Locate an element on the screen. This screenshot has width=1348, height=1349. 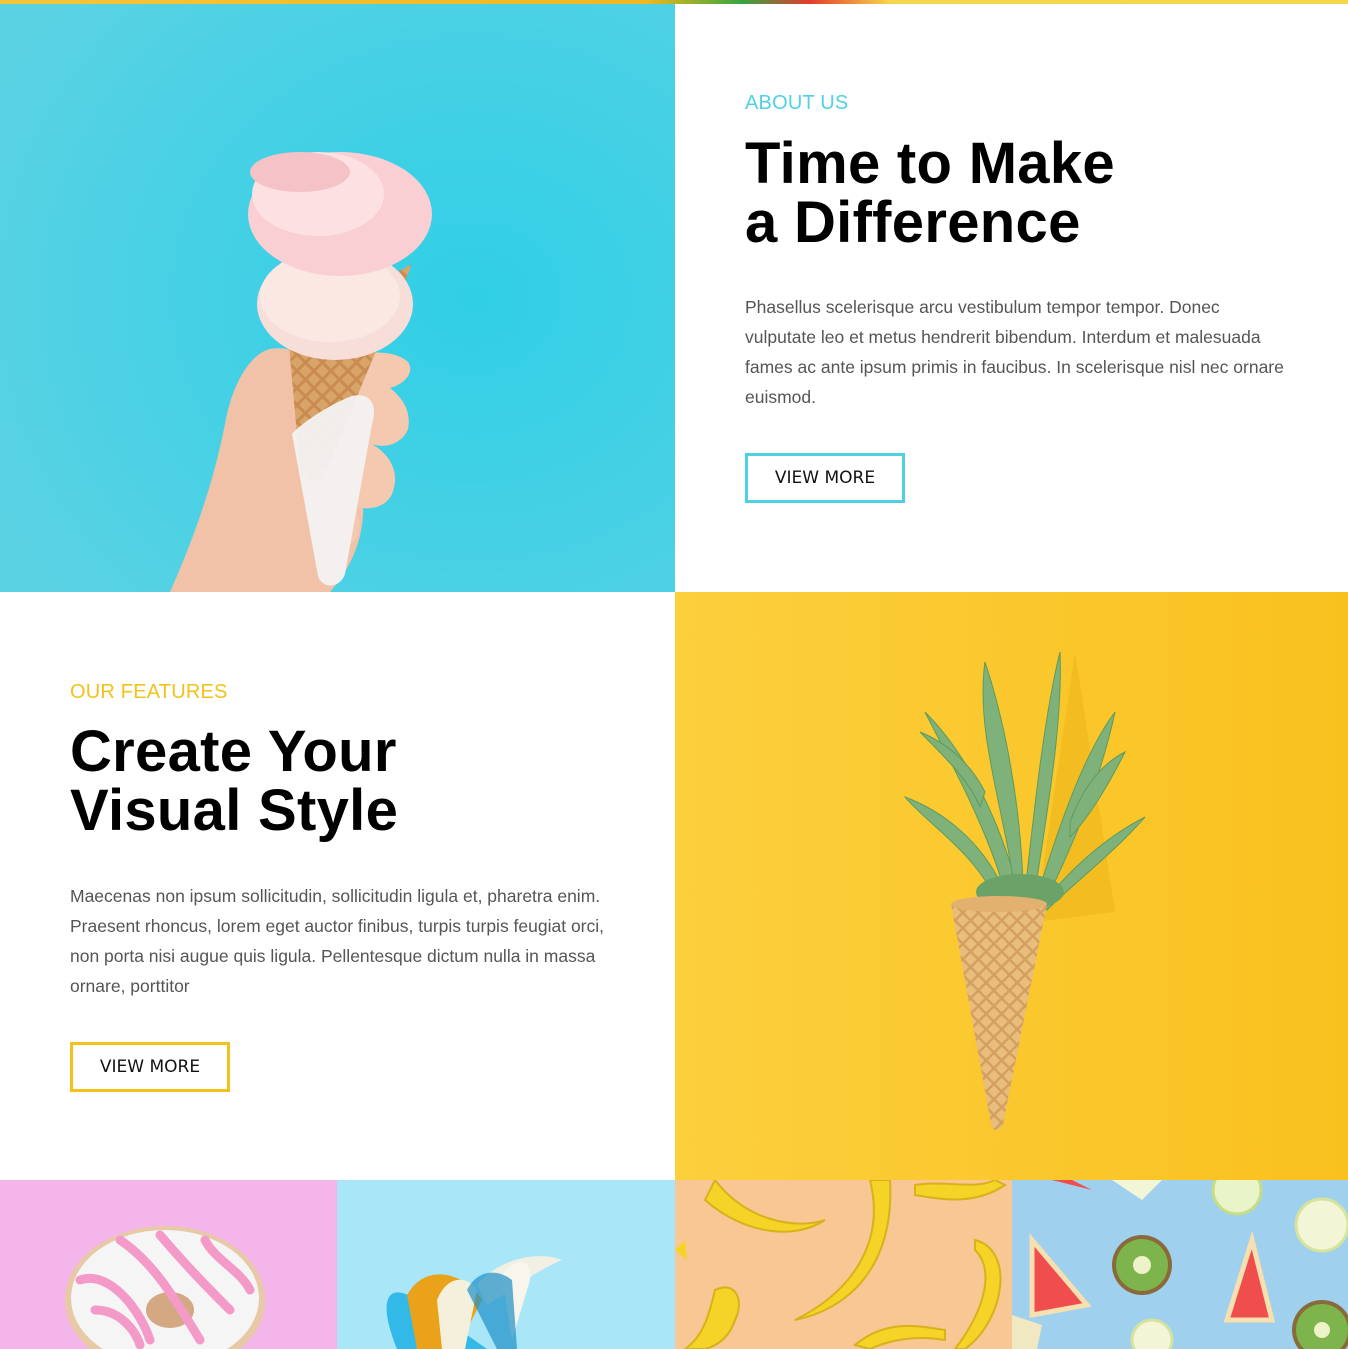
gallery-donut-image is located at coordinates (168, 1264).